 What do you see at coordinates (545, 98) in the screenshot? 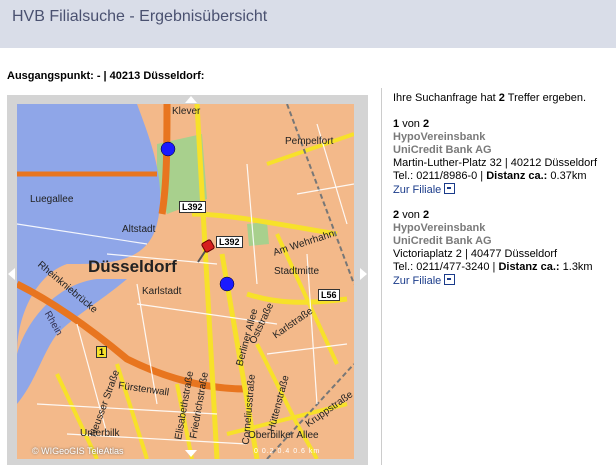
I see `summary-suffix: Treffer ergeben.` at bounding box center [545, 98].